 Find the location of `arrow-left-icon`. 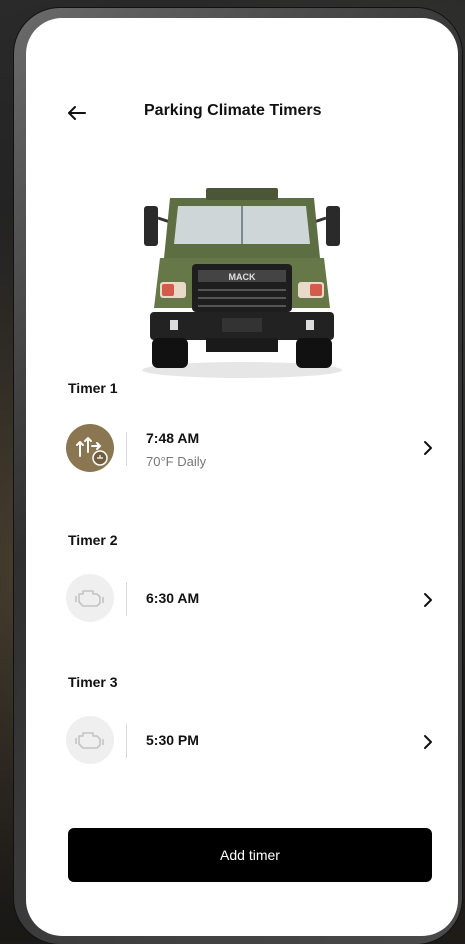

arrow-left-icon is located at coordinates (77, 113).